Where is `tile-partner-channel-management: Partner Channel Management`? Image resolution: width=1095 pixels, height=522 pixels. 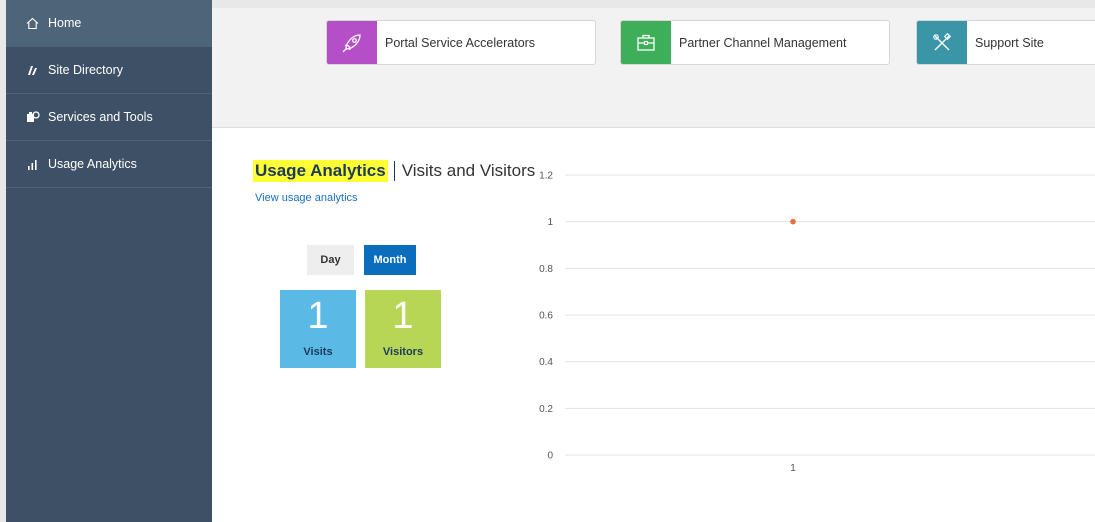
tile-partner-channel-management: Partner Channel Management is located at coordinates (755, 42).